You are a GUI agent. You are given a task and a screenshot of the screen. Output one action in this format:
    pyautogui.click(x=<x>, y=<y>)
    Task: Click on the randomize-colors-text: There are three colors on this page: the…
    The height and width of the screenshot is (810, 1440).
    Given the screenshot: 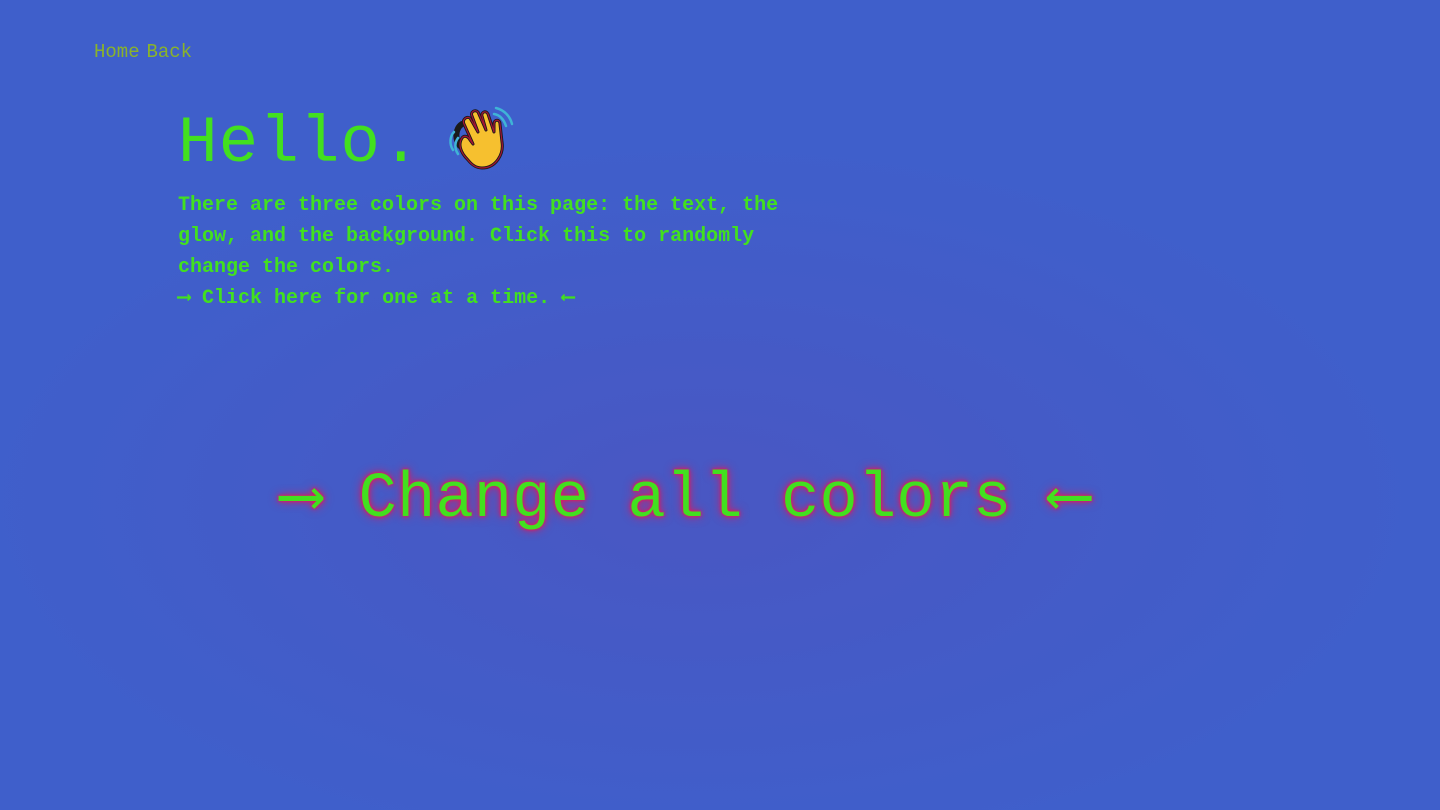 What is the action you would take?
    pyautogui.click(x=498, y=236)
    